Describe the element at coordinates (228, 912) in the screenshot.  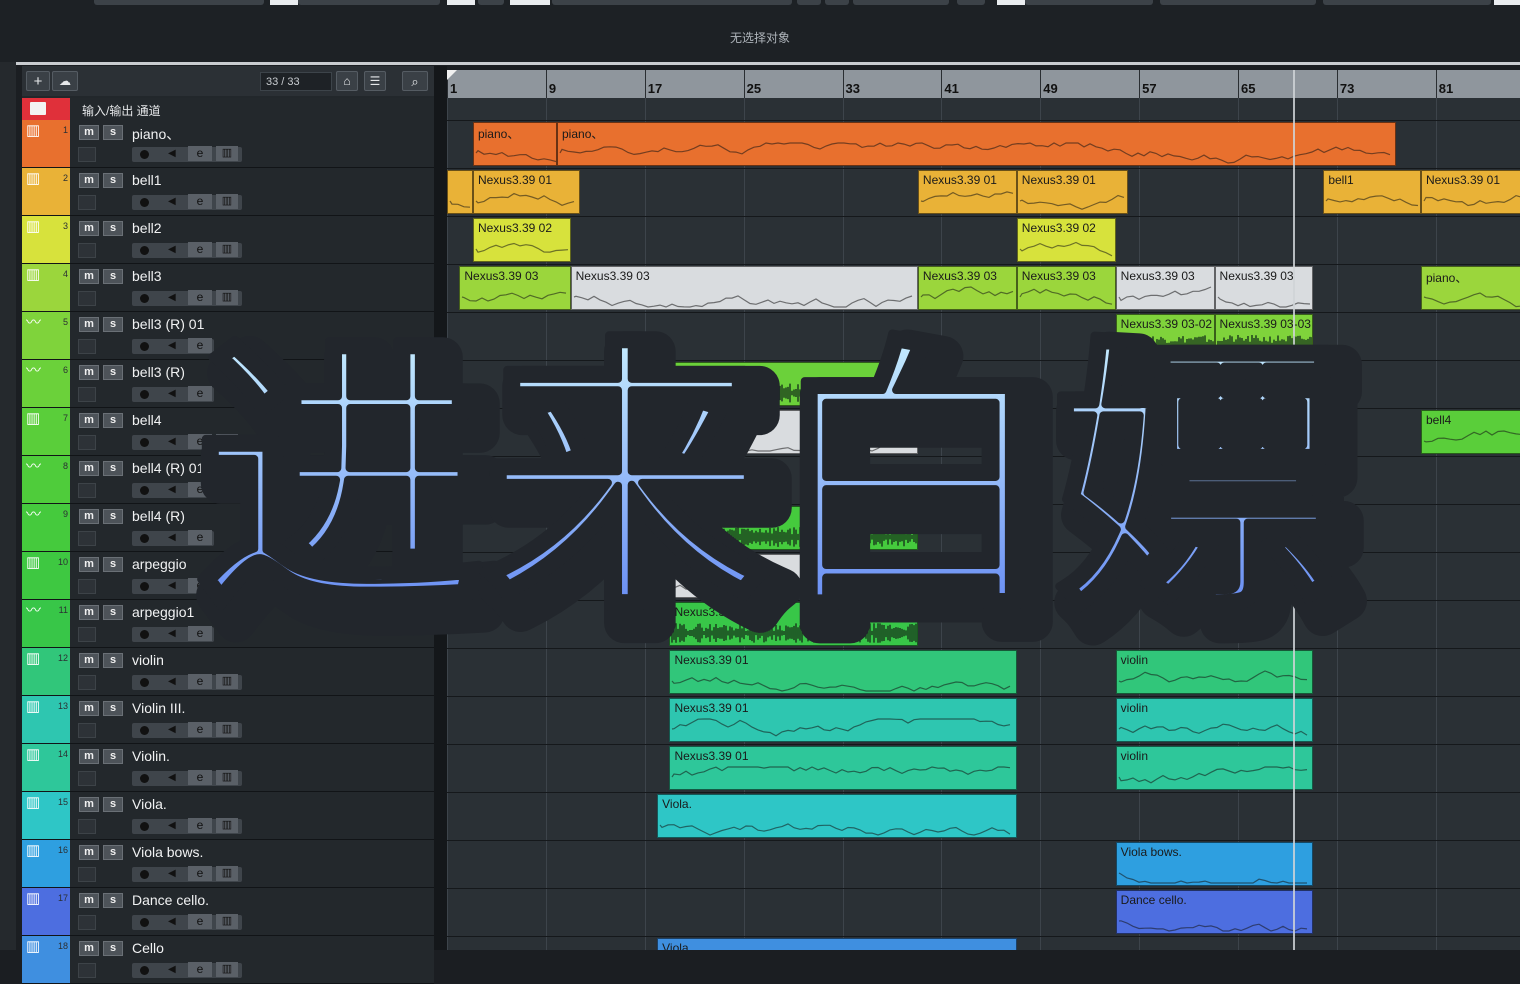
I see `track-row: ▥ 17 m s Dance cello. ◀ e ▥` at that location.